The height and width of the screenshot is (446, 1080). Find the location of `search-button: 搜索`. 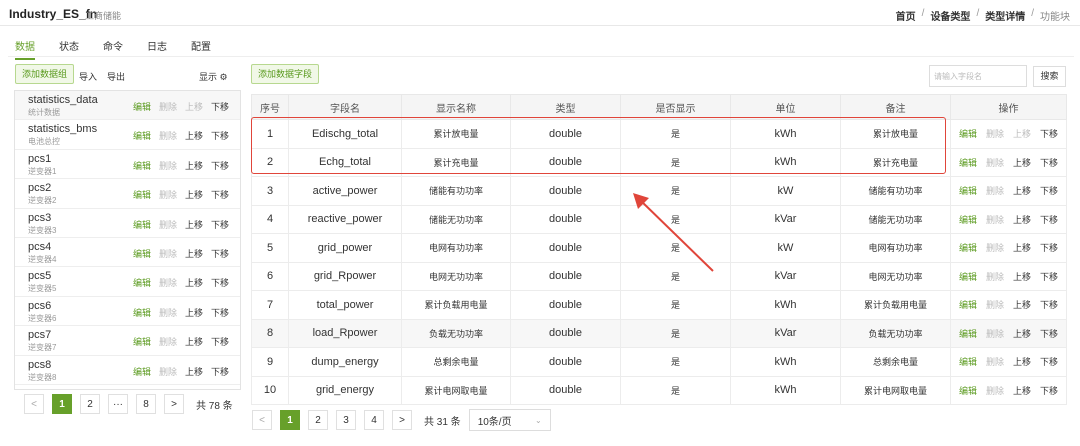

search-button: 搜索 is located at coordinates (1049, 76).